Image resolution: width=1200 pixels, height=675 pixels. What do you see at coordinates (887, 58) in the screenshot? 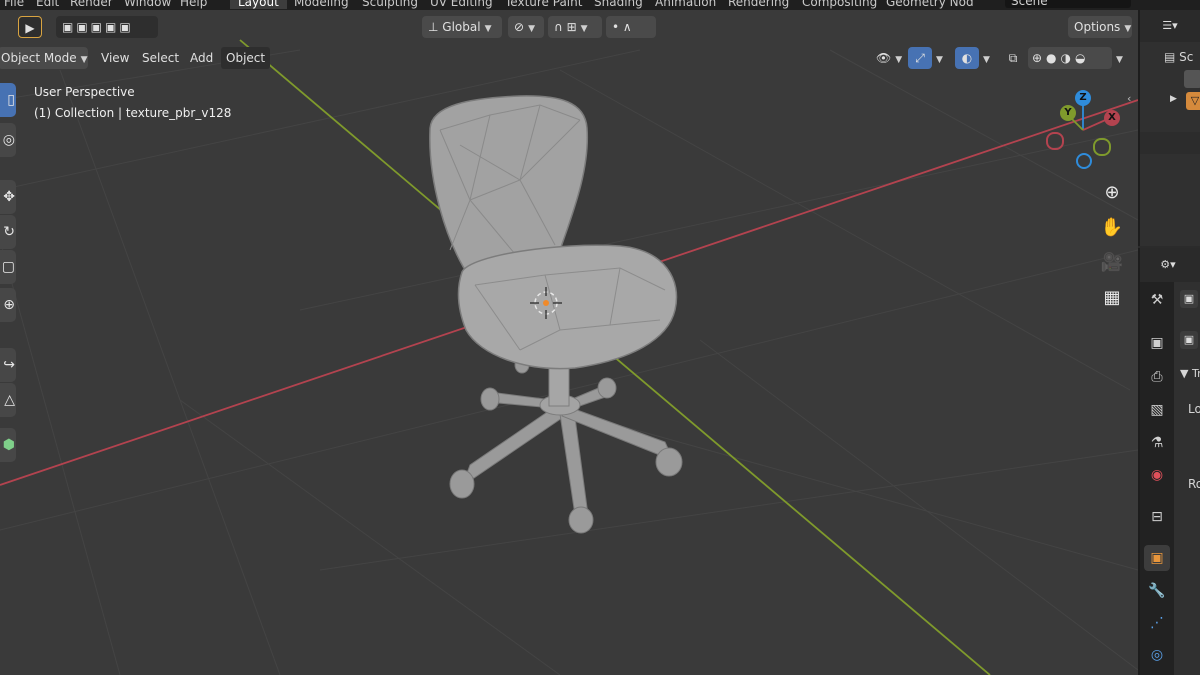
I see `visibility-dropdown: 👁 ▼` at bounding box center [887, 58].